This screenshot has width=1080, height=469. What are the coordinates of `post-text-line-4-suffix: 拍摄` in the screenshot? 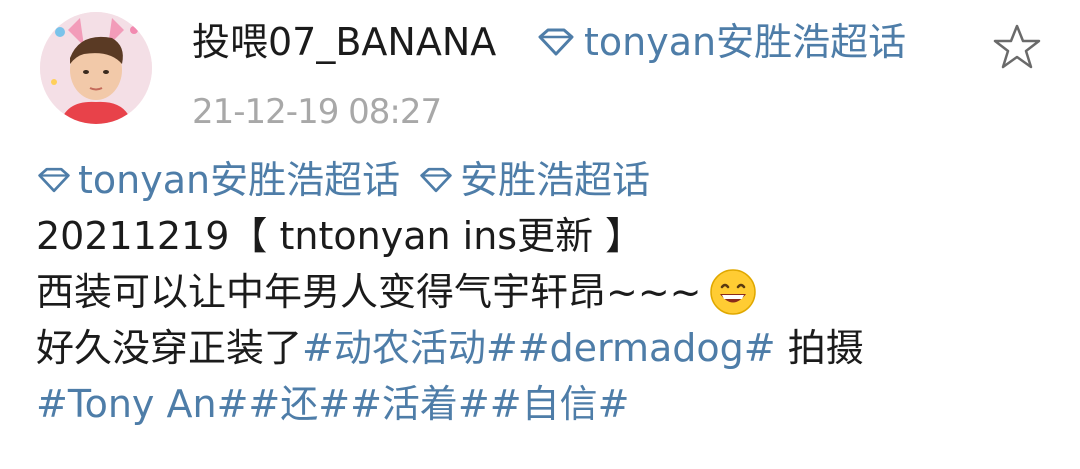 It's located at (819, 348).